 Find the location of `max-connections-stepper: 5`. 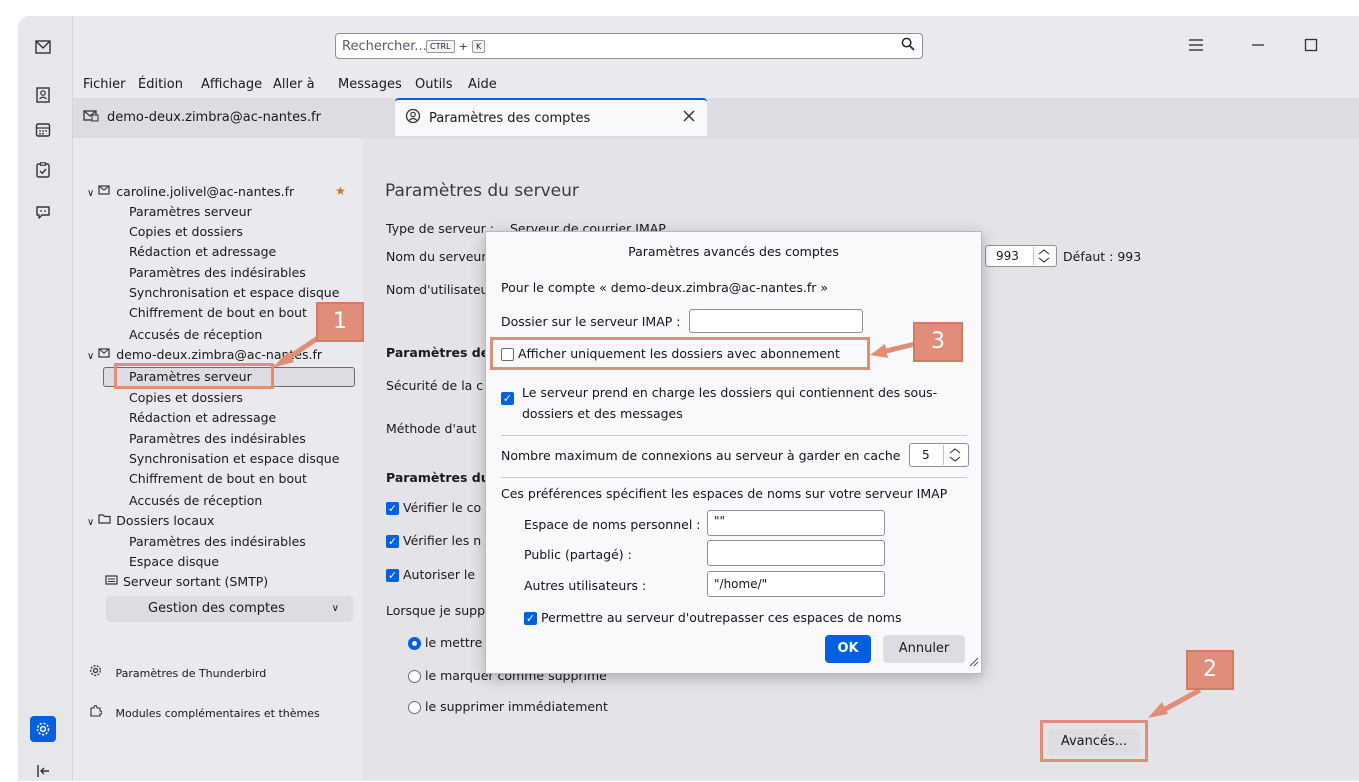

max-connections-stepper: 5 is located at coordinates (939, 455).